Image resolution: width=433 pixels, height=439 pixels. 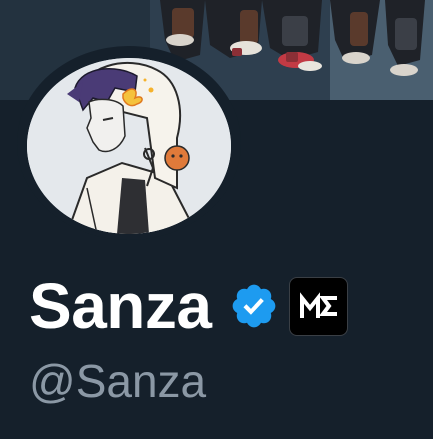 I want to click on verified-check-icon, so click(x=254, y=306).